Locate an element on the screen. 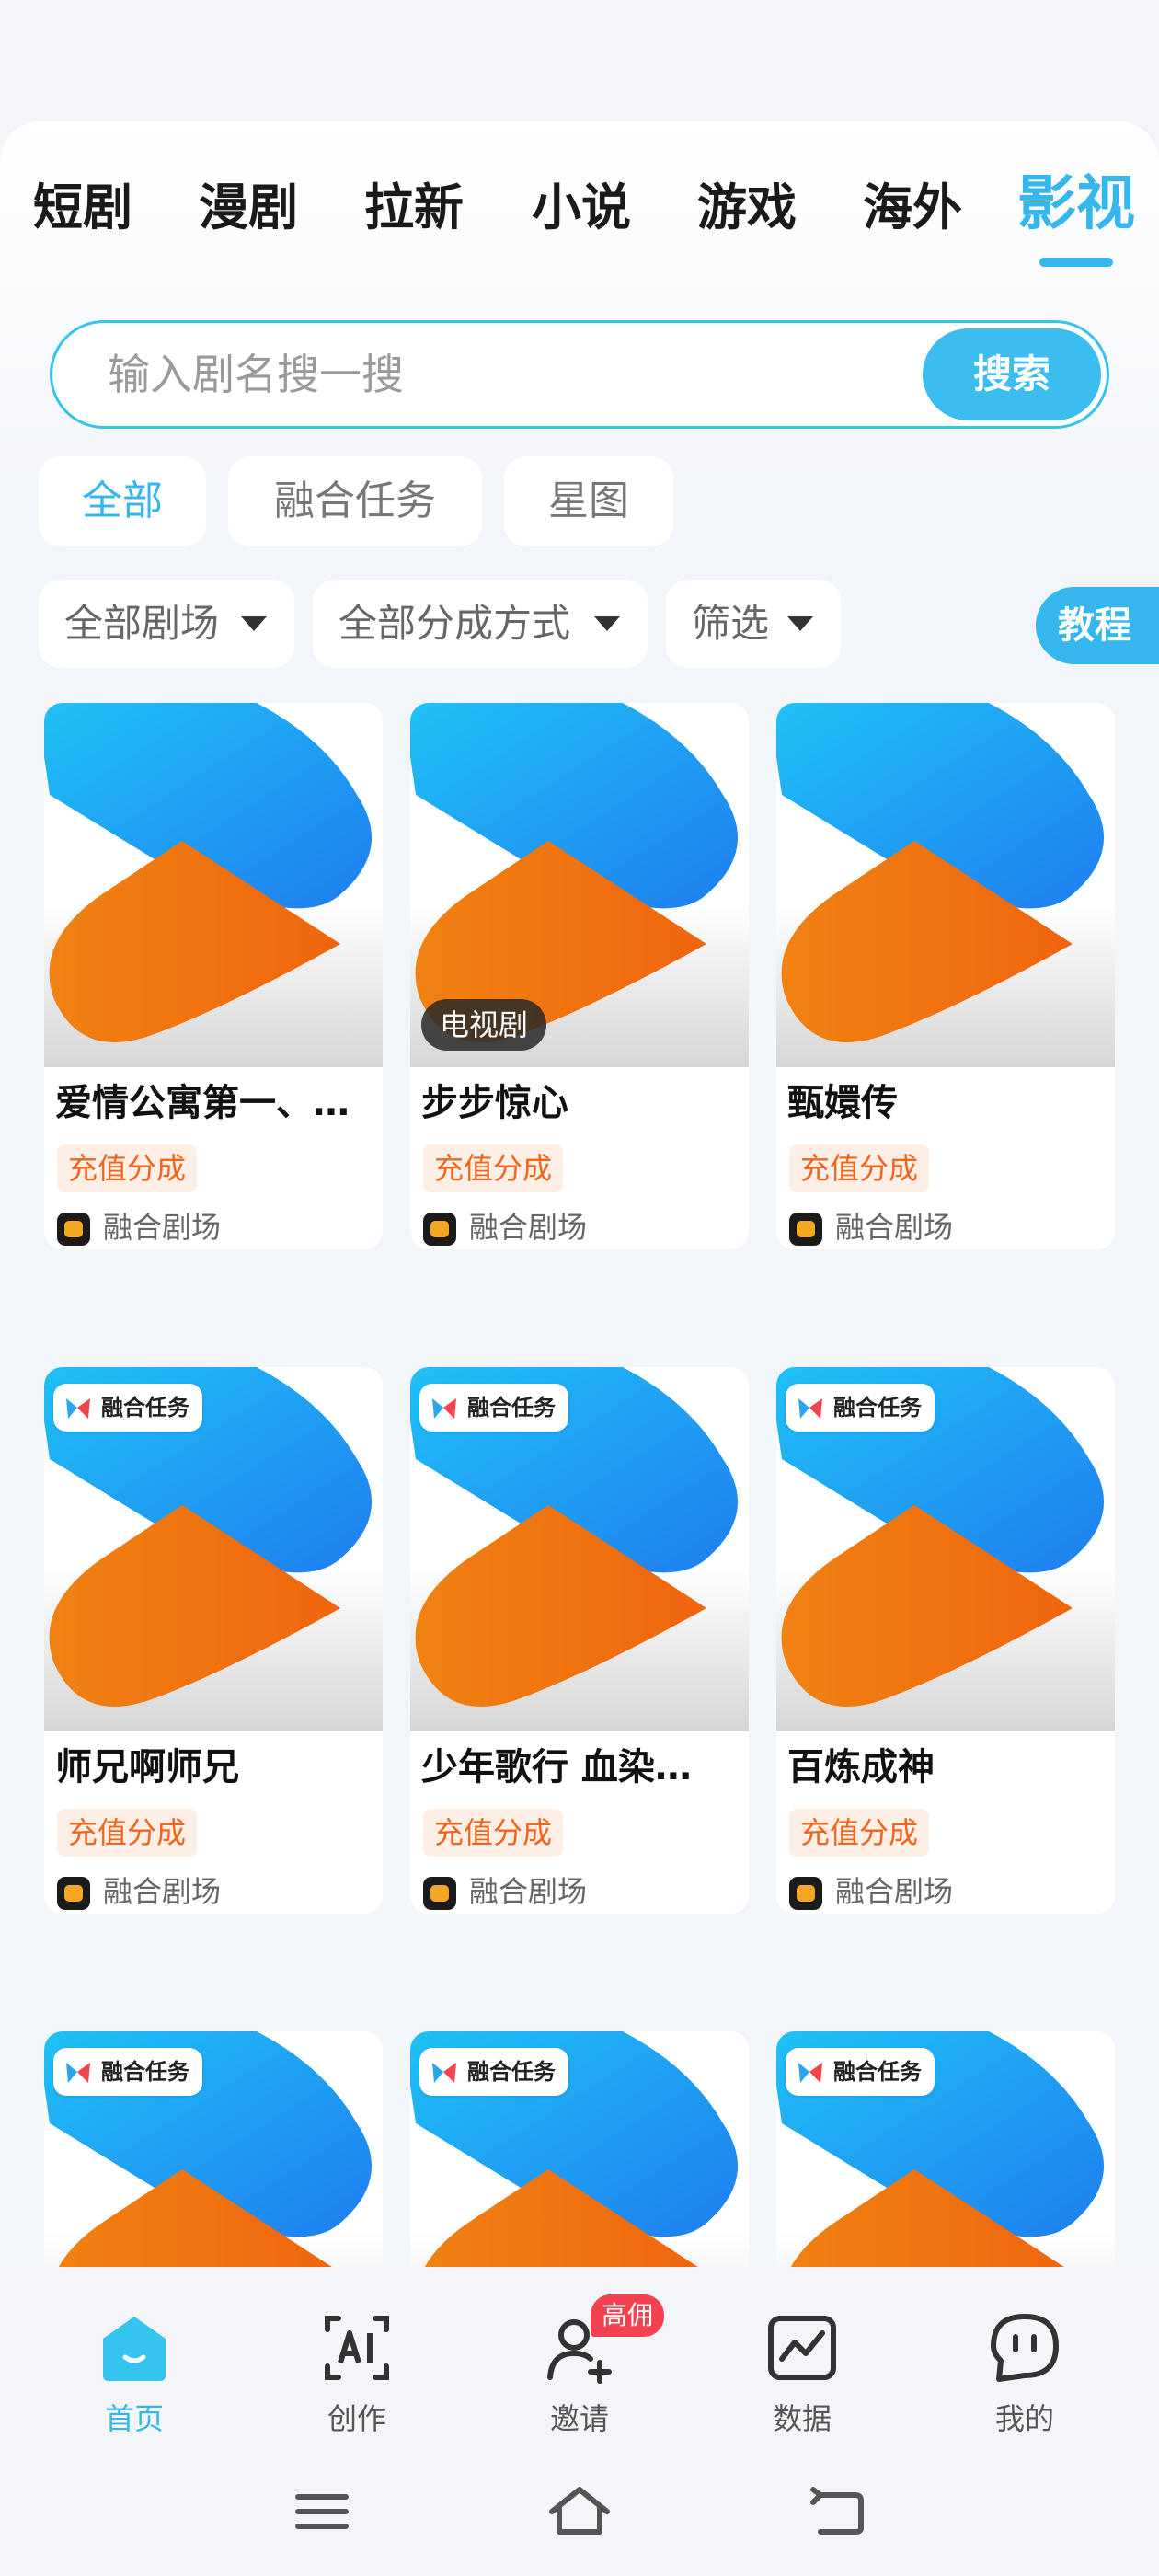  drama-title: 师兄啊师兄 is located at coordinates (147, 1767).